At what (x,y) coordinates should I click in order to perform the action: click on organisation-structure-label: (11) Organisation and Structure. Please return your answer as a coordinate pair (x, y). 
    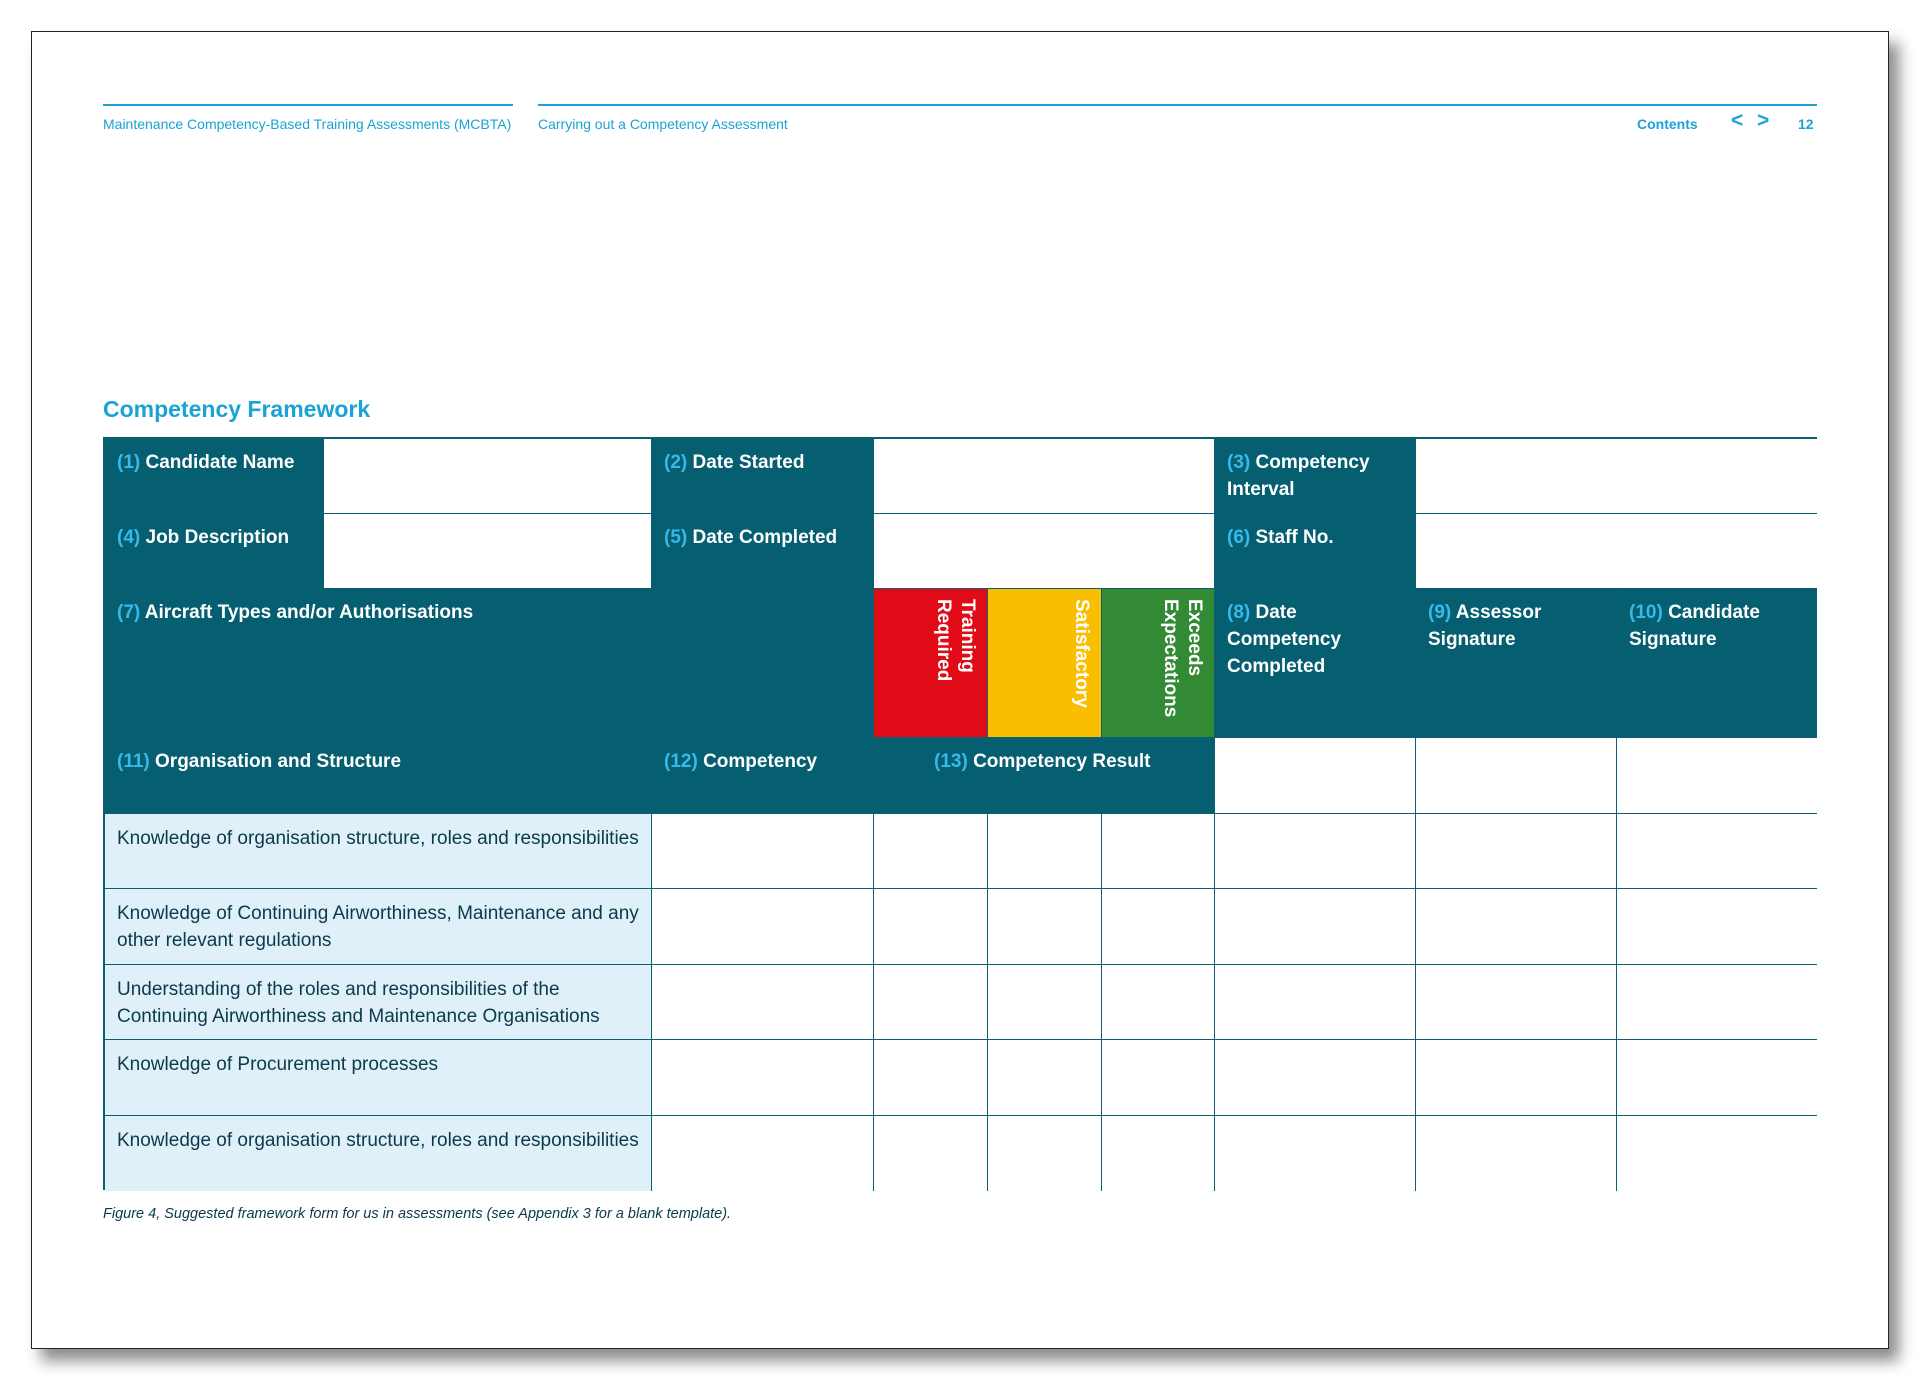
    Looking at the image, I should click on (378, 776).